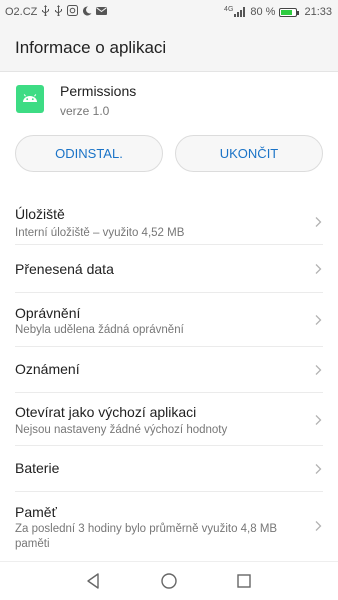 The width and height of the screenshot is (338, 600). I want to click on back-icon, so click(93, 581).